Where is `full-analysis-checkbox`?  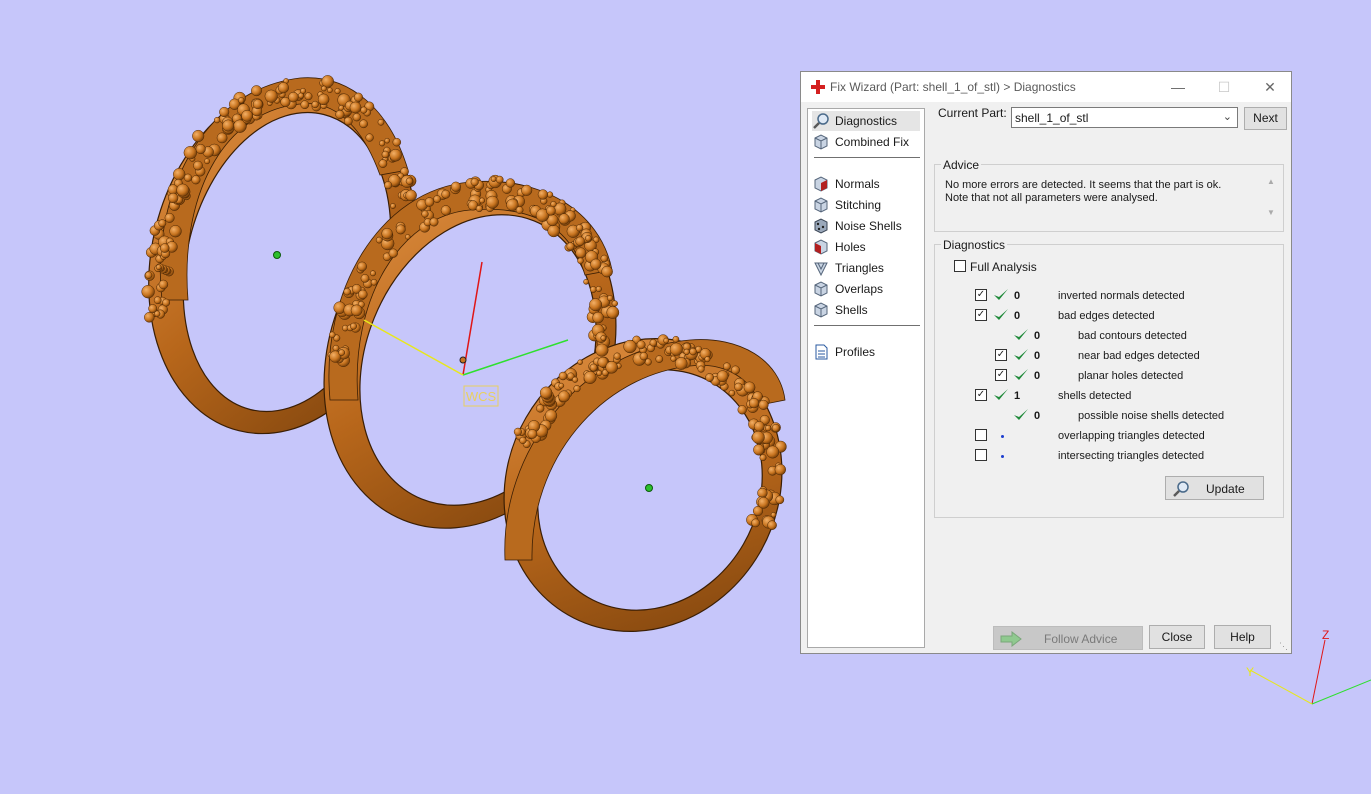 full-analysis-checkbox is located at coordinates (960, 266).